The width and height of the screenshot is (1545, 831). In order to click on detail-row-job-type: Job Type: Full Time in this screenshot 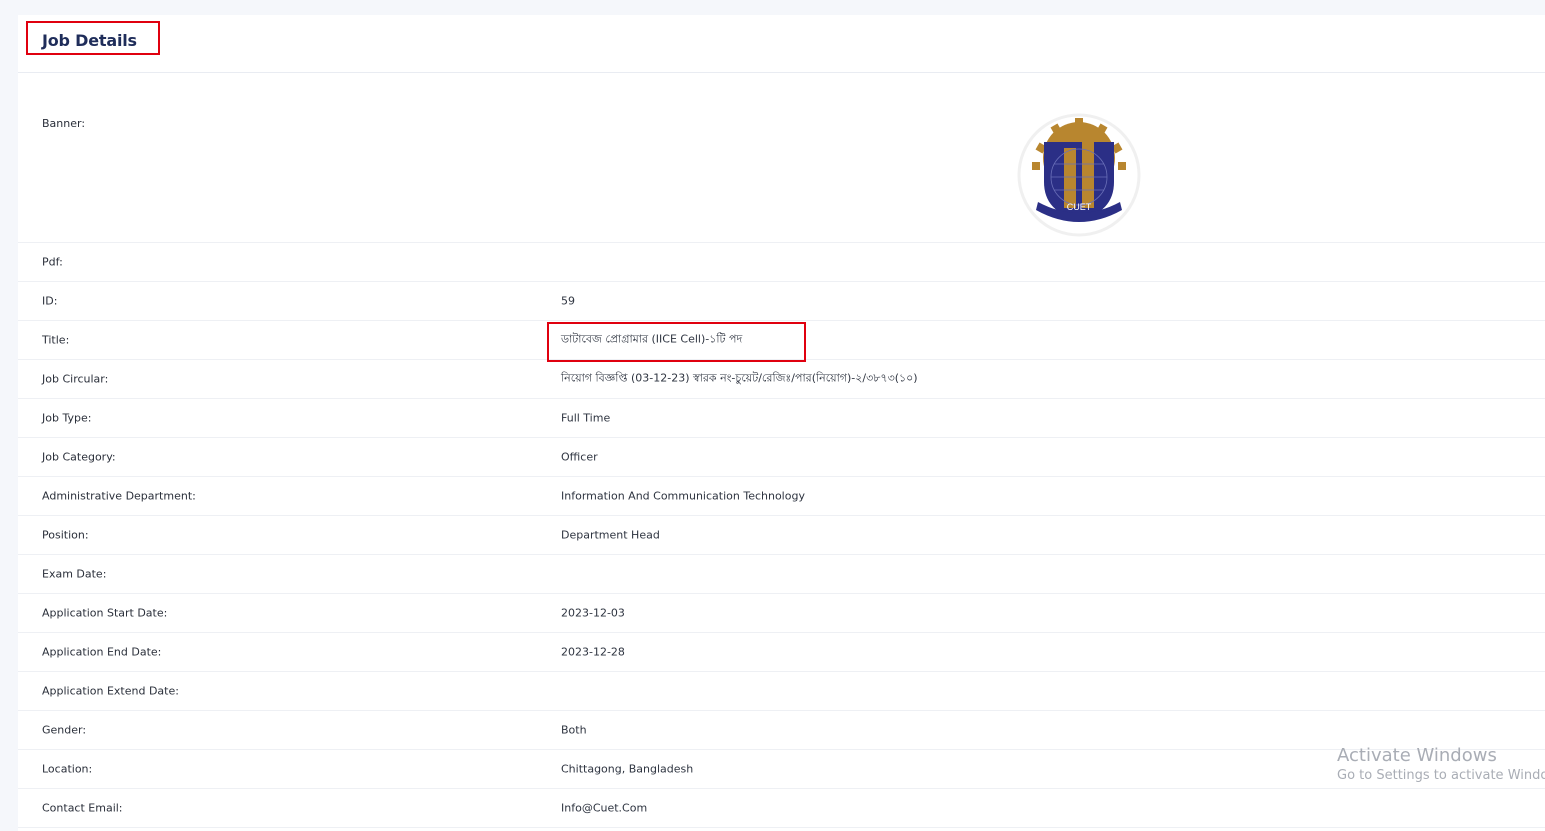, I will do `click(781, 418)`.